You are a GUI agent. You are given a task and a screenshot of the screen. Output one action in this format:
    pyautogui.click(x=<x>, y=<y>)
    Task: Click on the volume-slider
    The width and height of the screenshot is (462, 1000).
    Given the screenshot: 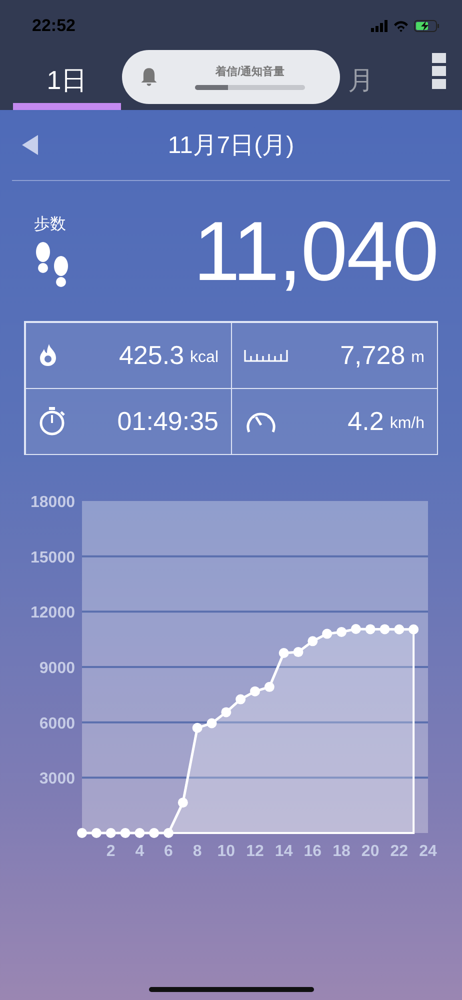 What is the action you would take?
    pyautogui.click(x=250, y=87)
    